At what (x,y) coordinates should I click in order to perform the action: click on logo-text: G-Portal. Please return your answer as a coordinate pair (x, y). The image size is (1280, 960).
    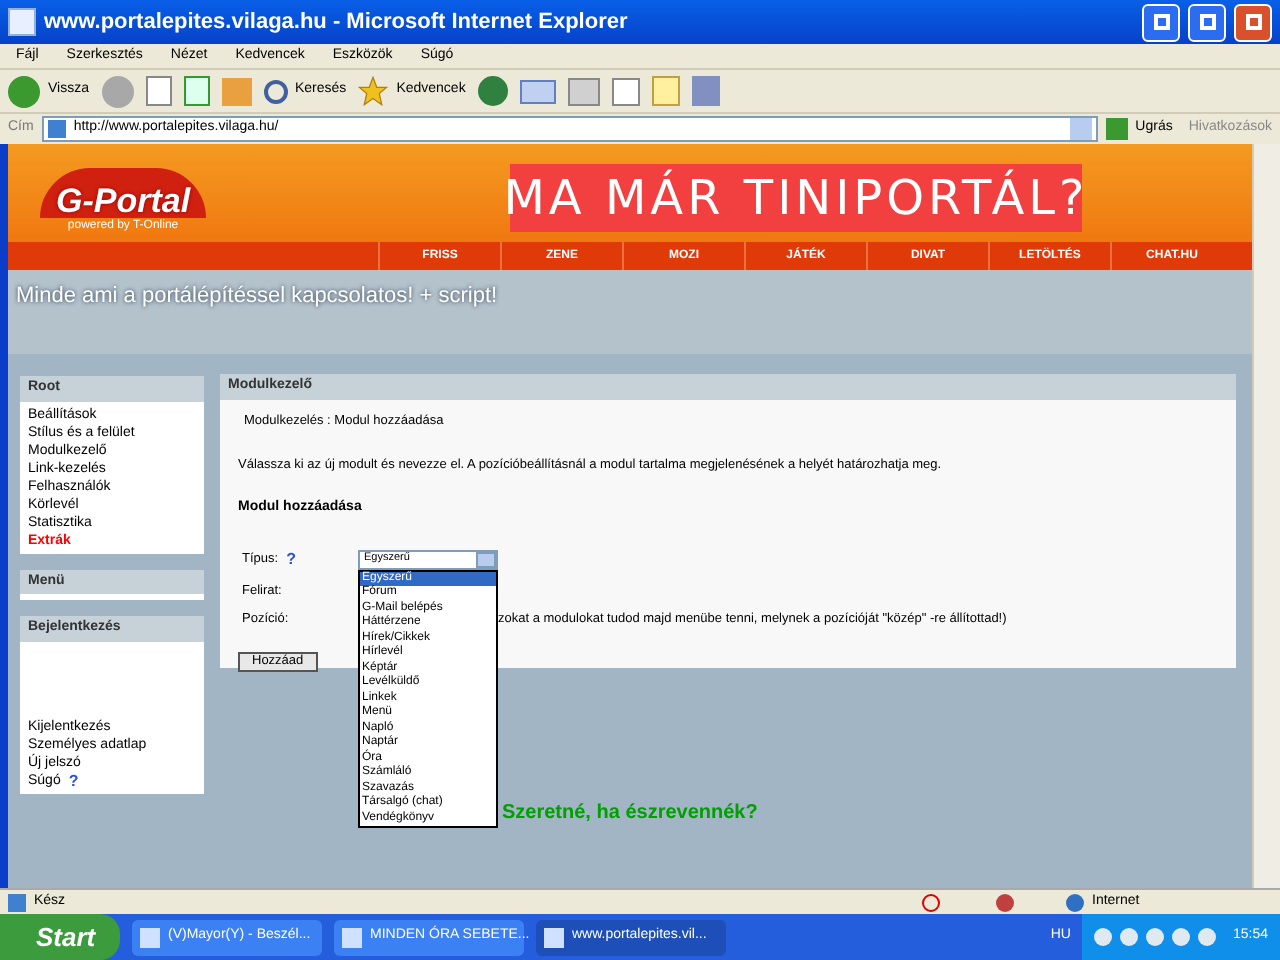
    Looking at the image, I should click on (123, 192).